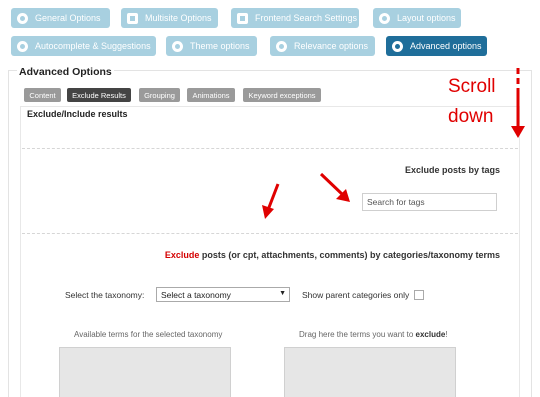 The width and height of the screenshot is (540, 397). What do you see at coordinates (22, 46) in the screenshot?
I see `location-icon` at bounding box center [22, 46].